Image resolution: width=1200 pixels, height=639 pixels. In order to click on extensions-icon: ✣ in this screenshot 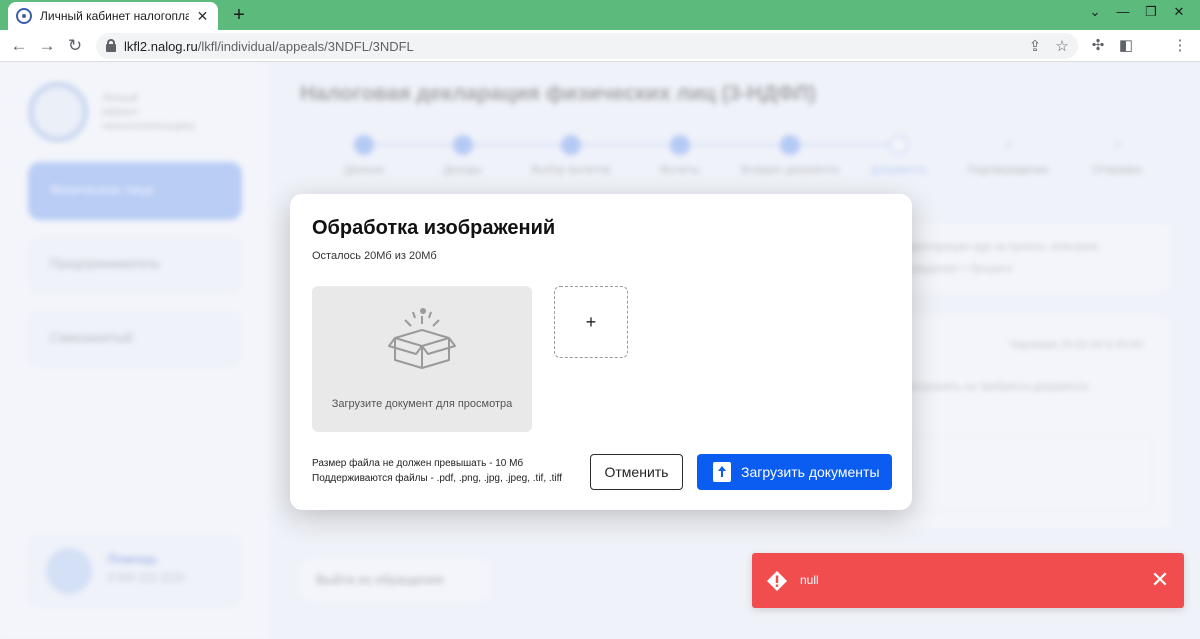, I will do `click(1098, 45)`.